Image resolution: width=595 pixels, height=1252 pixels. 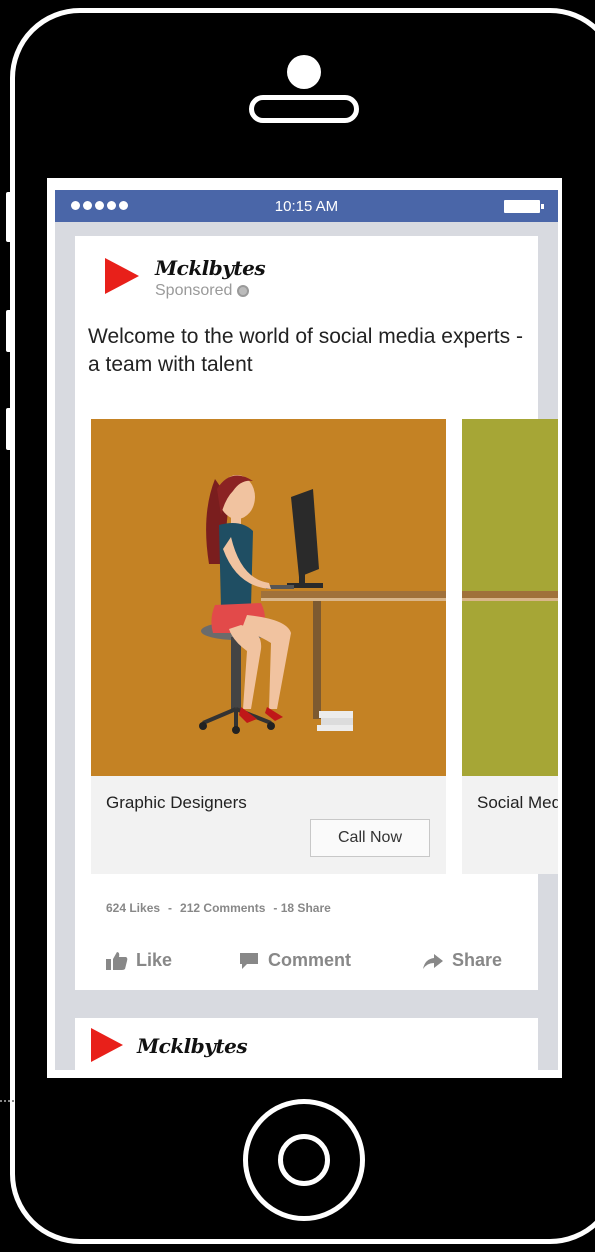 I want to click on designer-illustration, so click(x=322, y=604).